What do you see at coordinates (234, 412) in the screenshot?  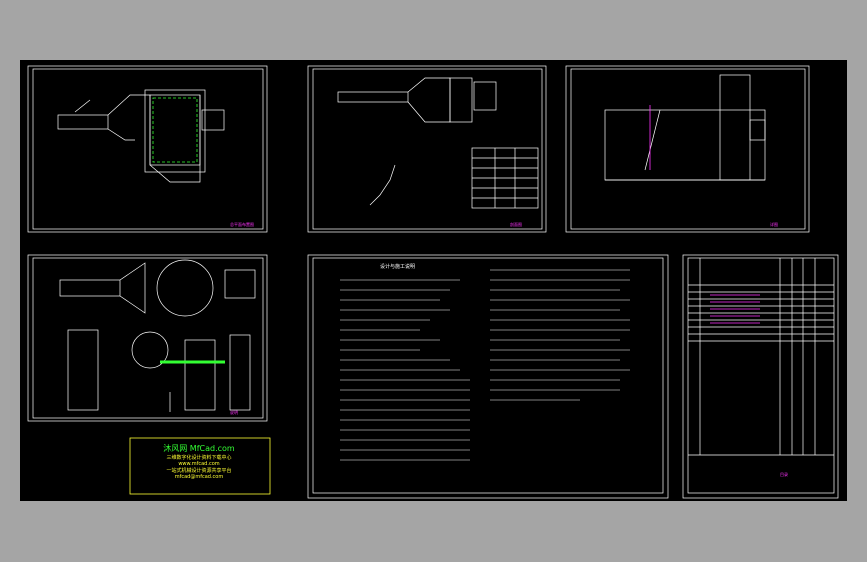 I see `sheet-label-4: 说明` at bounding box center [234, 412].